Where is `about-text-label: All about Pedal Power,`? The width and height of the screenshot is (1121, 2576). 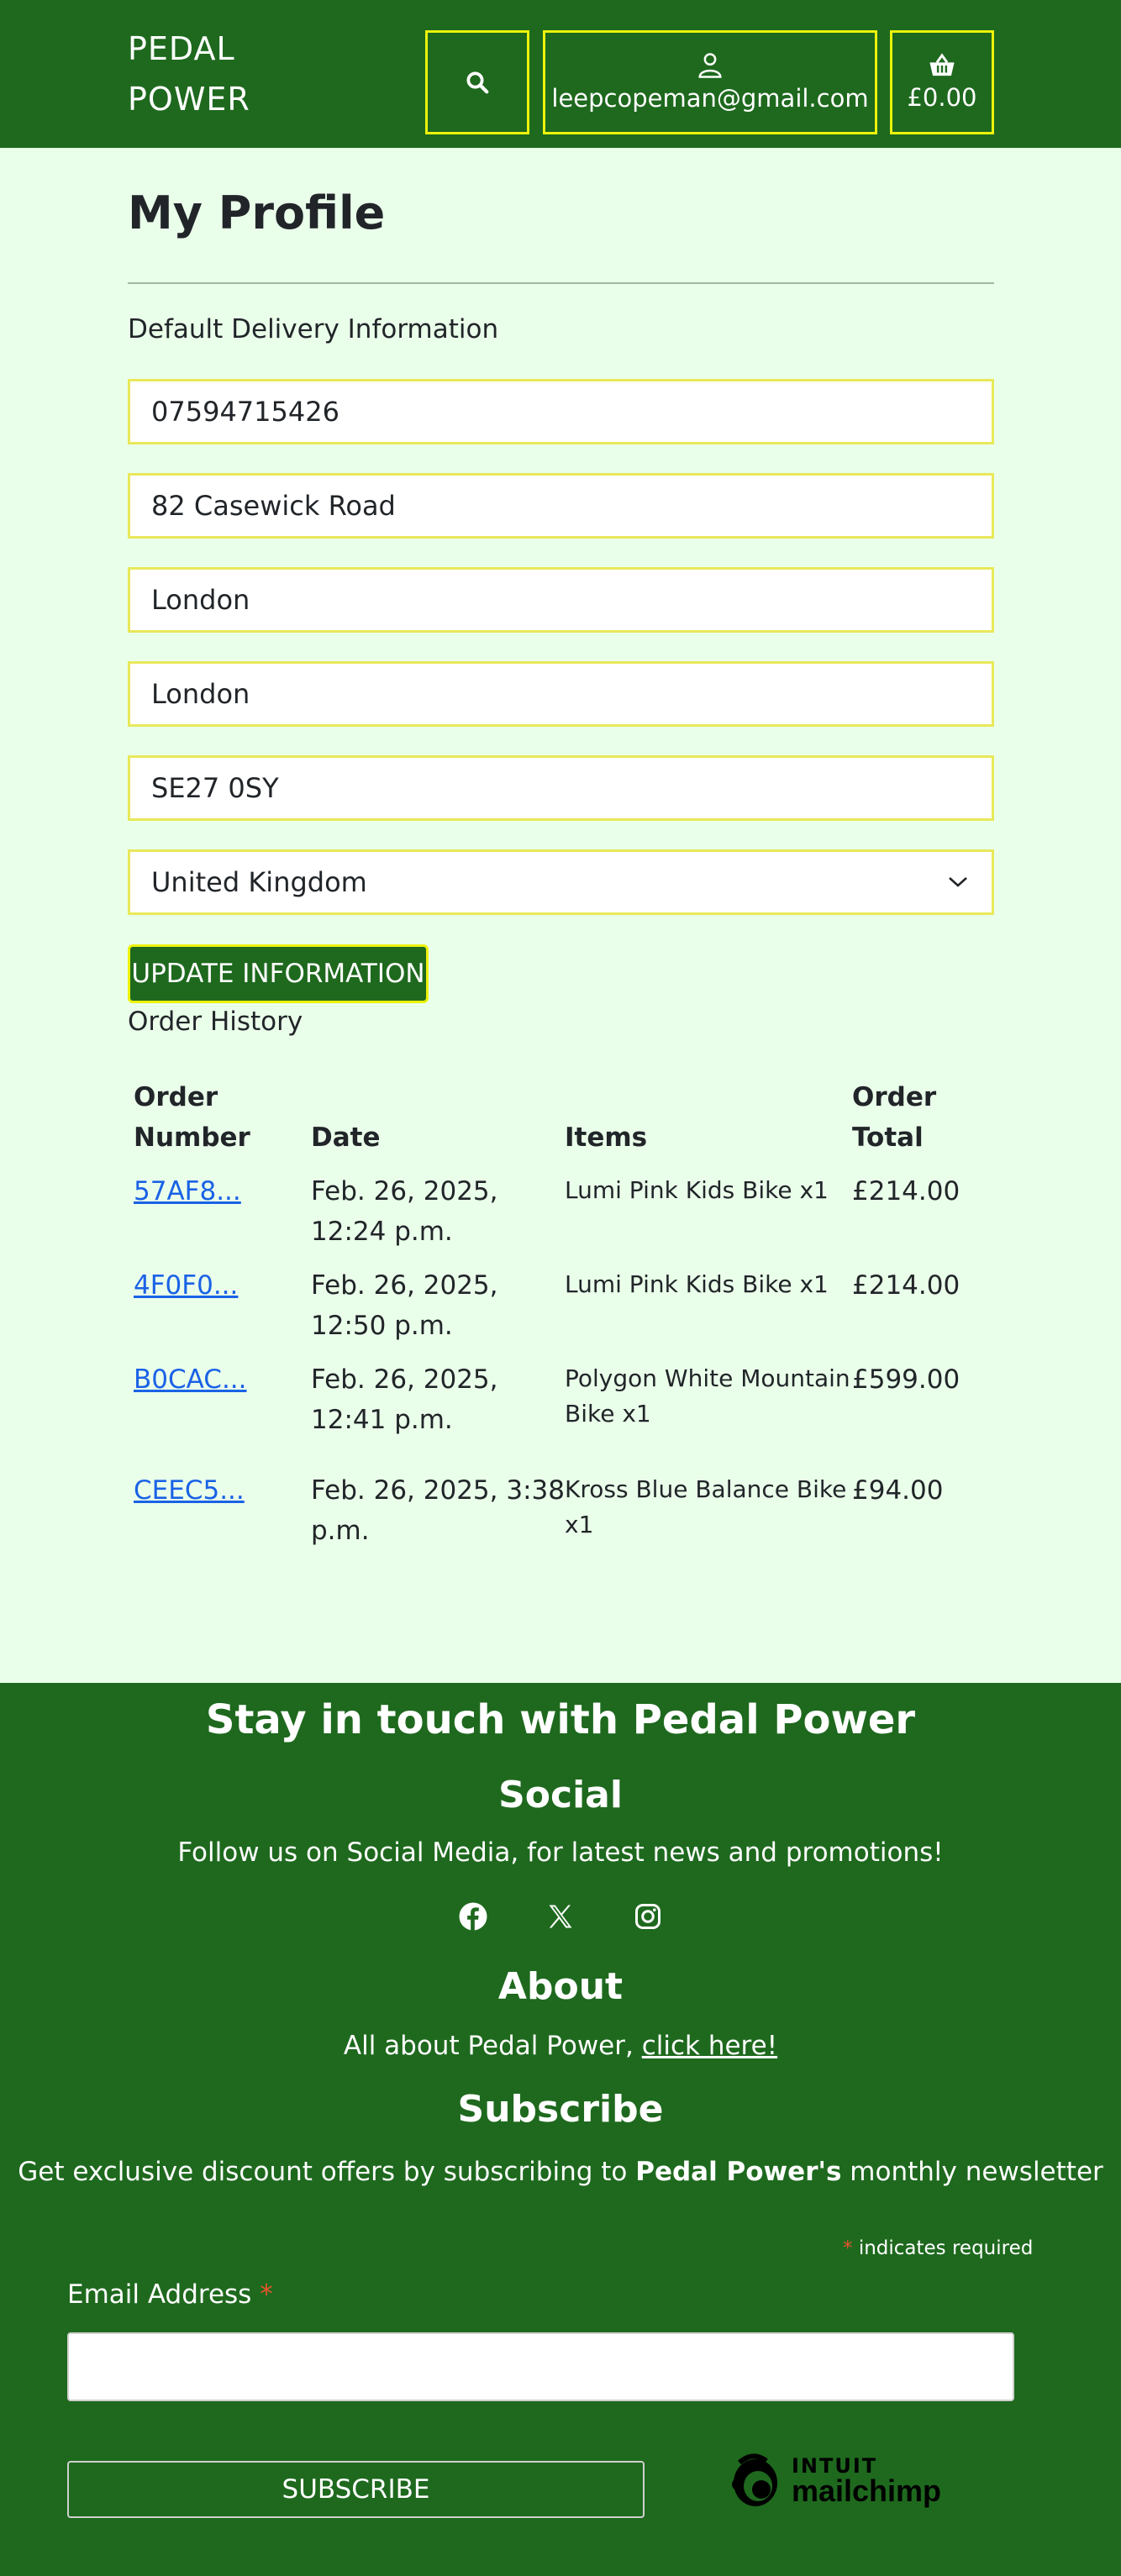 about-text-label: All about Pedal Power, is located at coordinates (488, 2046).